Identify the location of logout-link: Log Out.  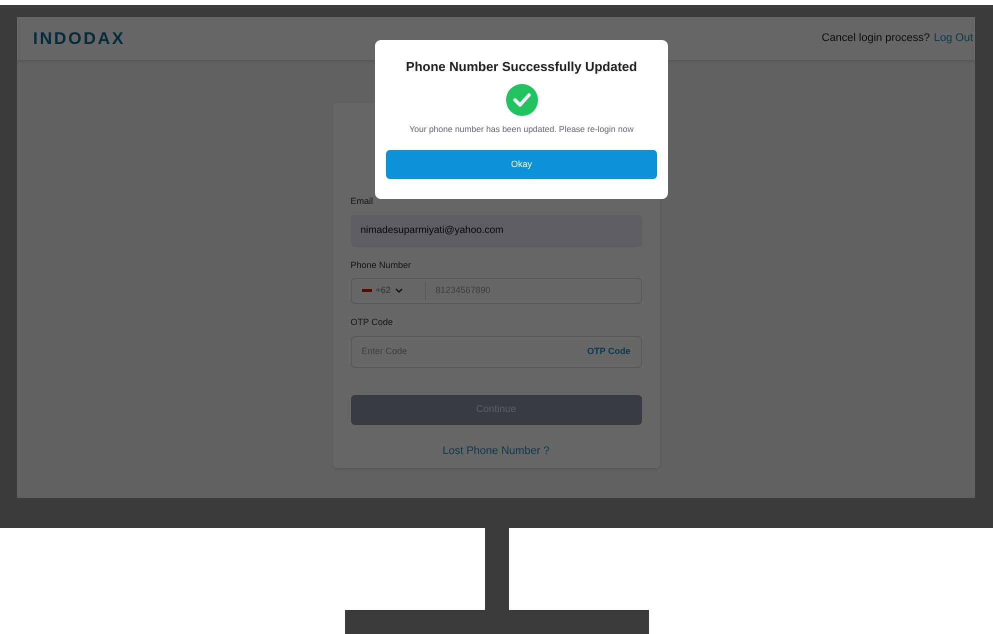
(953, 38).